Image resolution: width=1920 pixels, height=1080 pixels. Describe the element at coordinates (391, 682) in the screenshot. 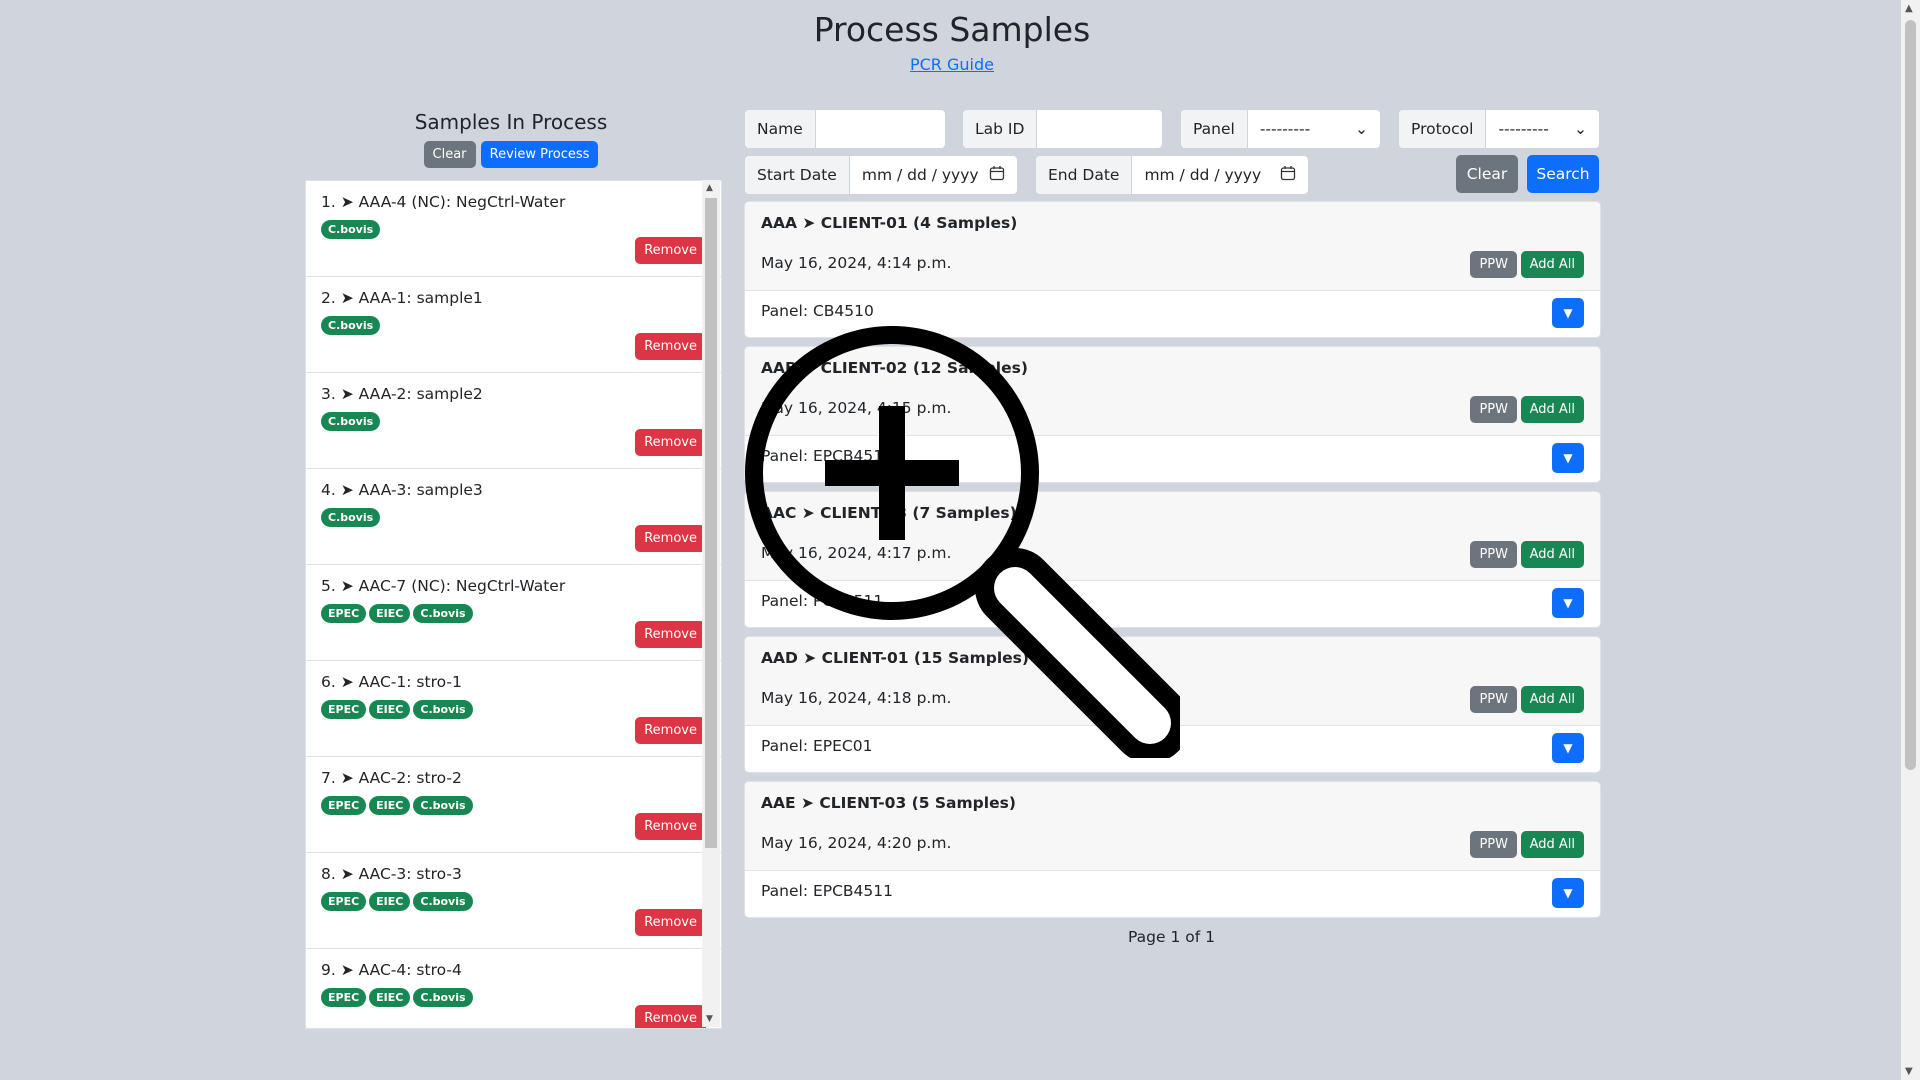

I see `sample-label: 6. ➤ AAC-1: stro-1` at that location.